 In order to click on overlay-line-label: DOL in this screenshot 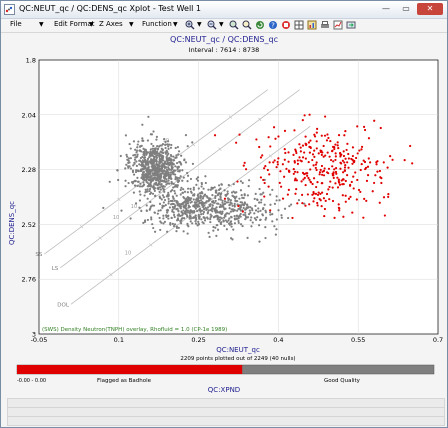, I will do `click(63, 305)`.